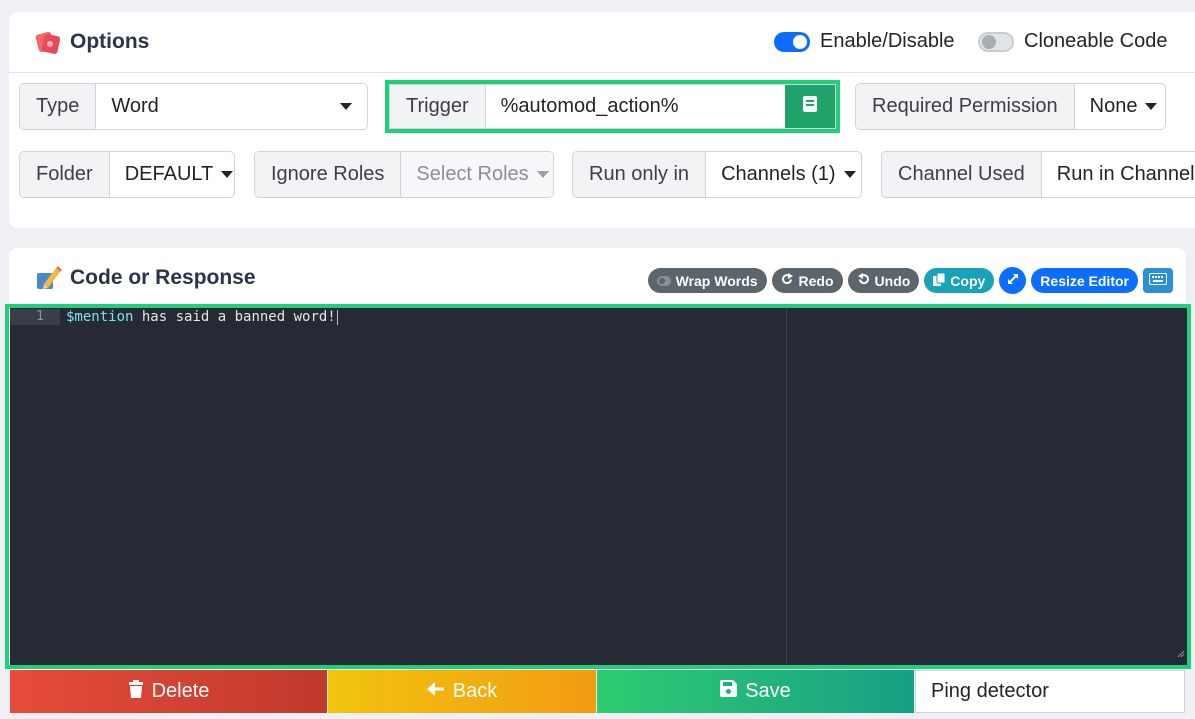  I want to click on editor-gutter: 1, so click(35, 486).